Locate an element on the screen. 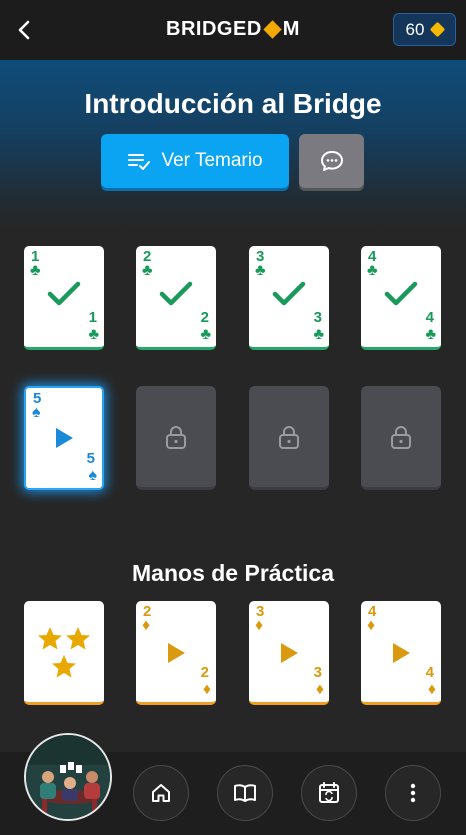 This screenshot has height=835, width=466. coin-balance: 60 is located at coordinates (424, 29).